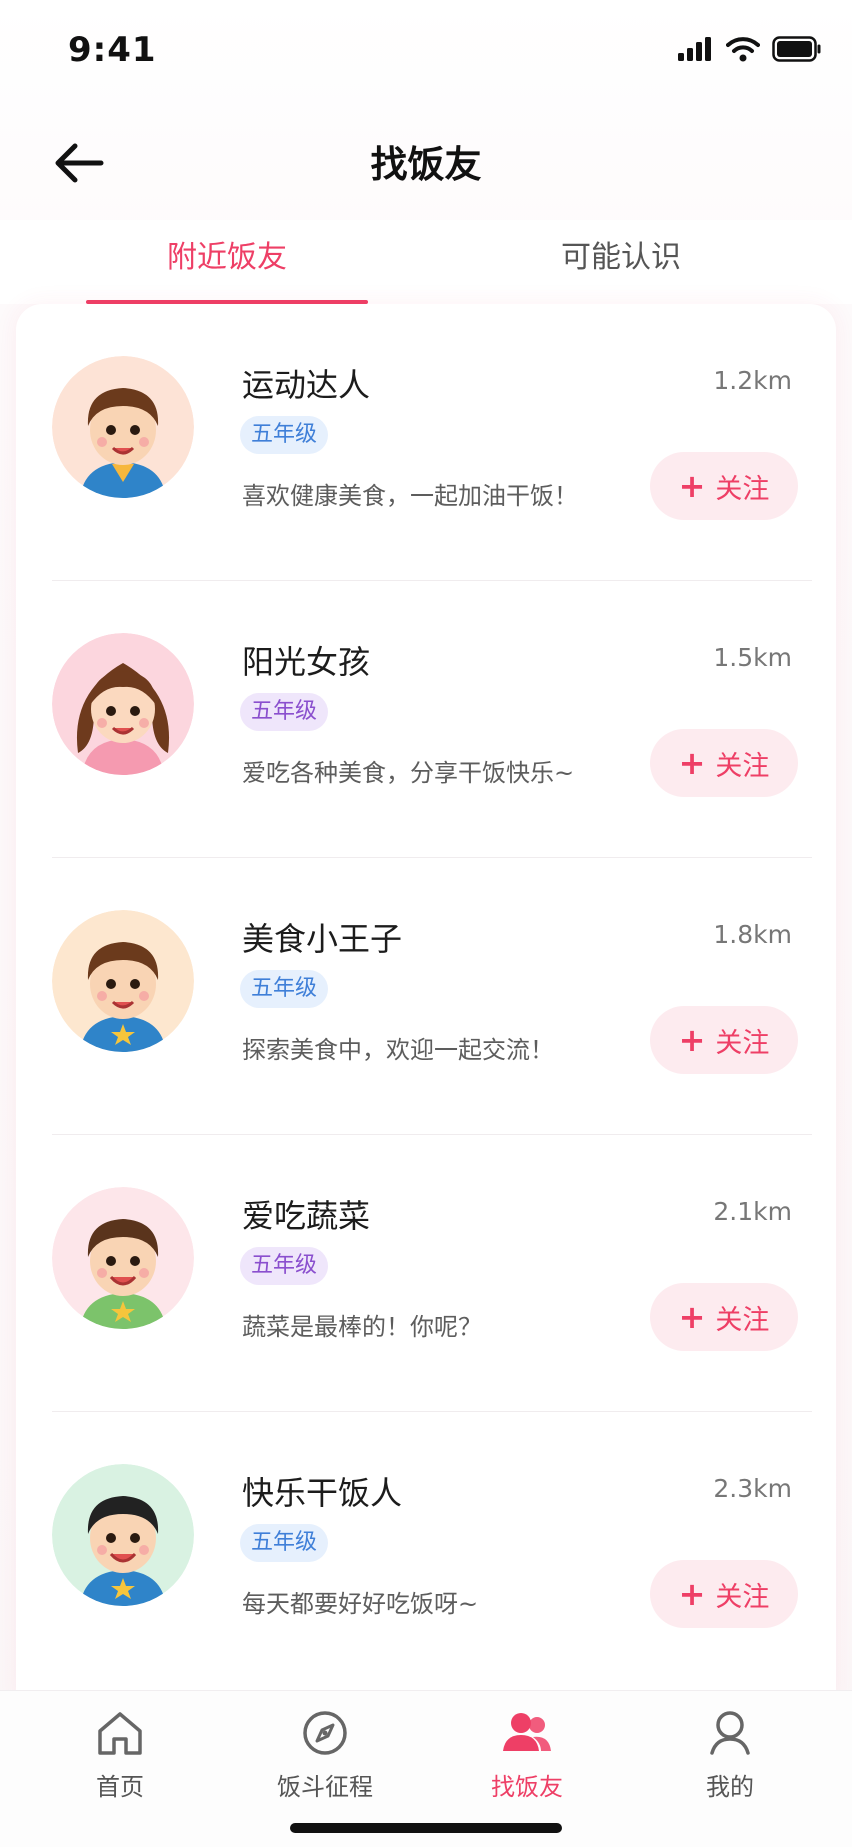  What do you see at coordinates (322, 939) in the screenshot?
I see `friend-name: 美食小王子` at bounding box center [322, 939].